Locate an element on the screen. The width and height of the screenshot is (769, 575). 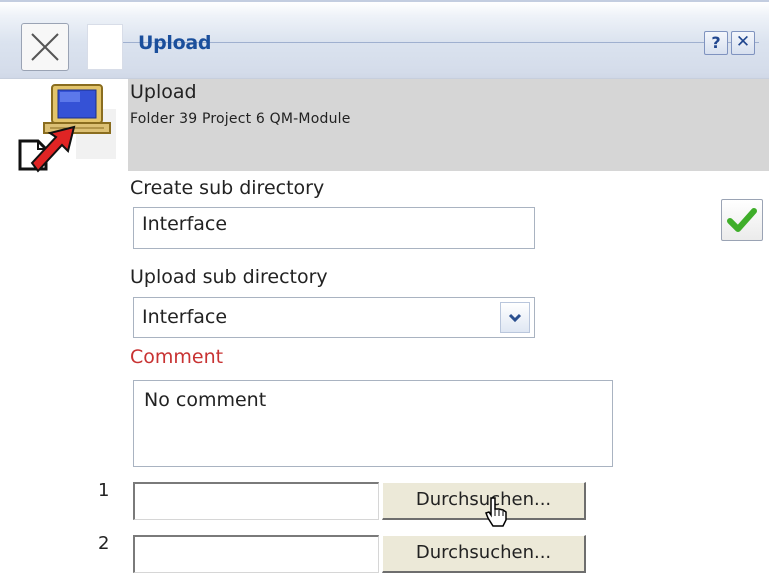
title-bar: Upload ? ✕ is located at coordinates (384, 39).